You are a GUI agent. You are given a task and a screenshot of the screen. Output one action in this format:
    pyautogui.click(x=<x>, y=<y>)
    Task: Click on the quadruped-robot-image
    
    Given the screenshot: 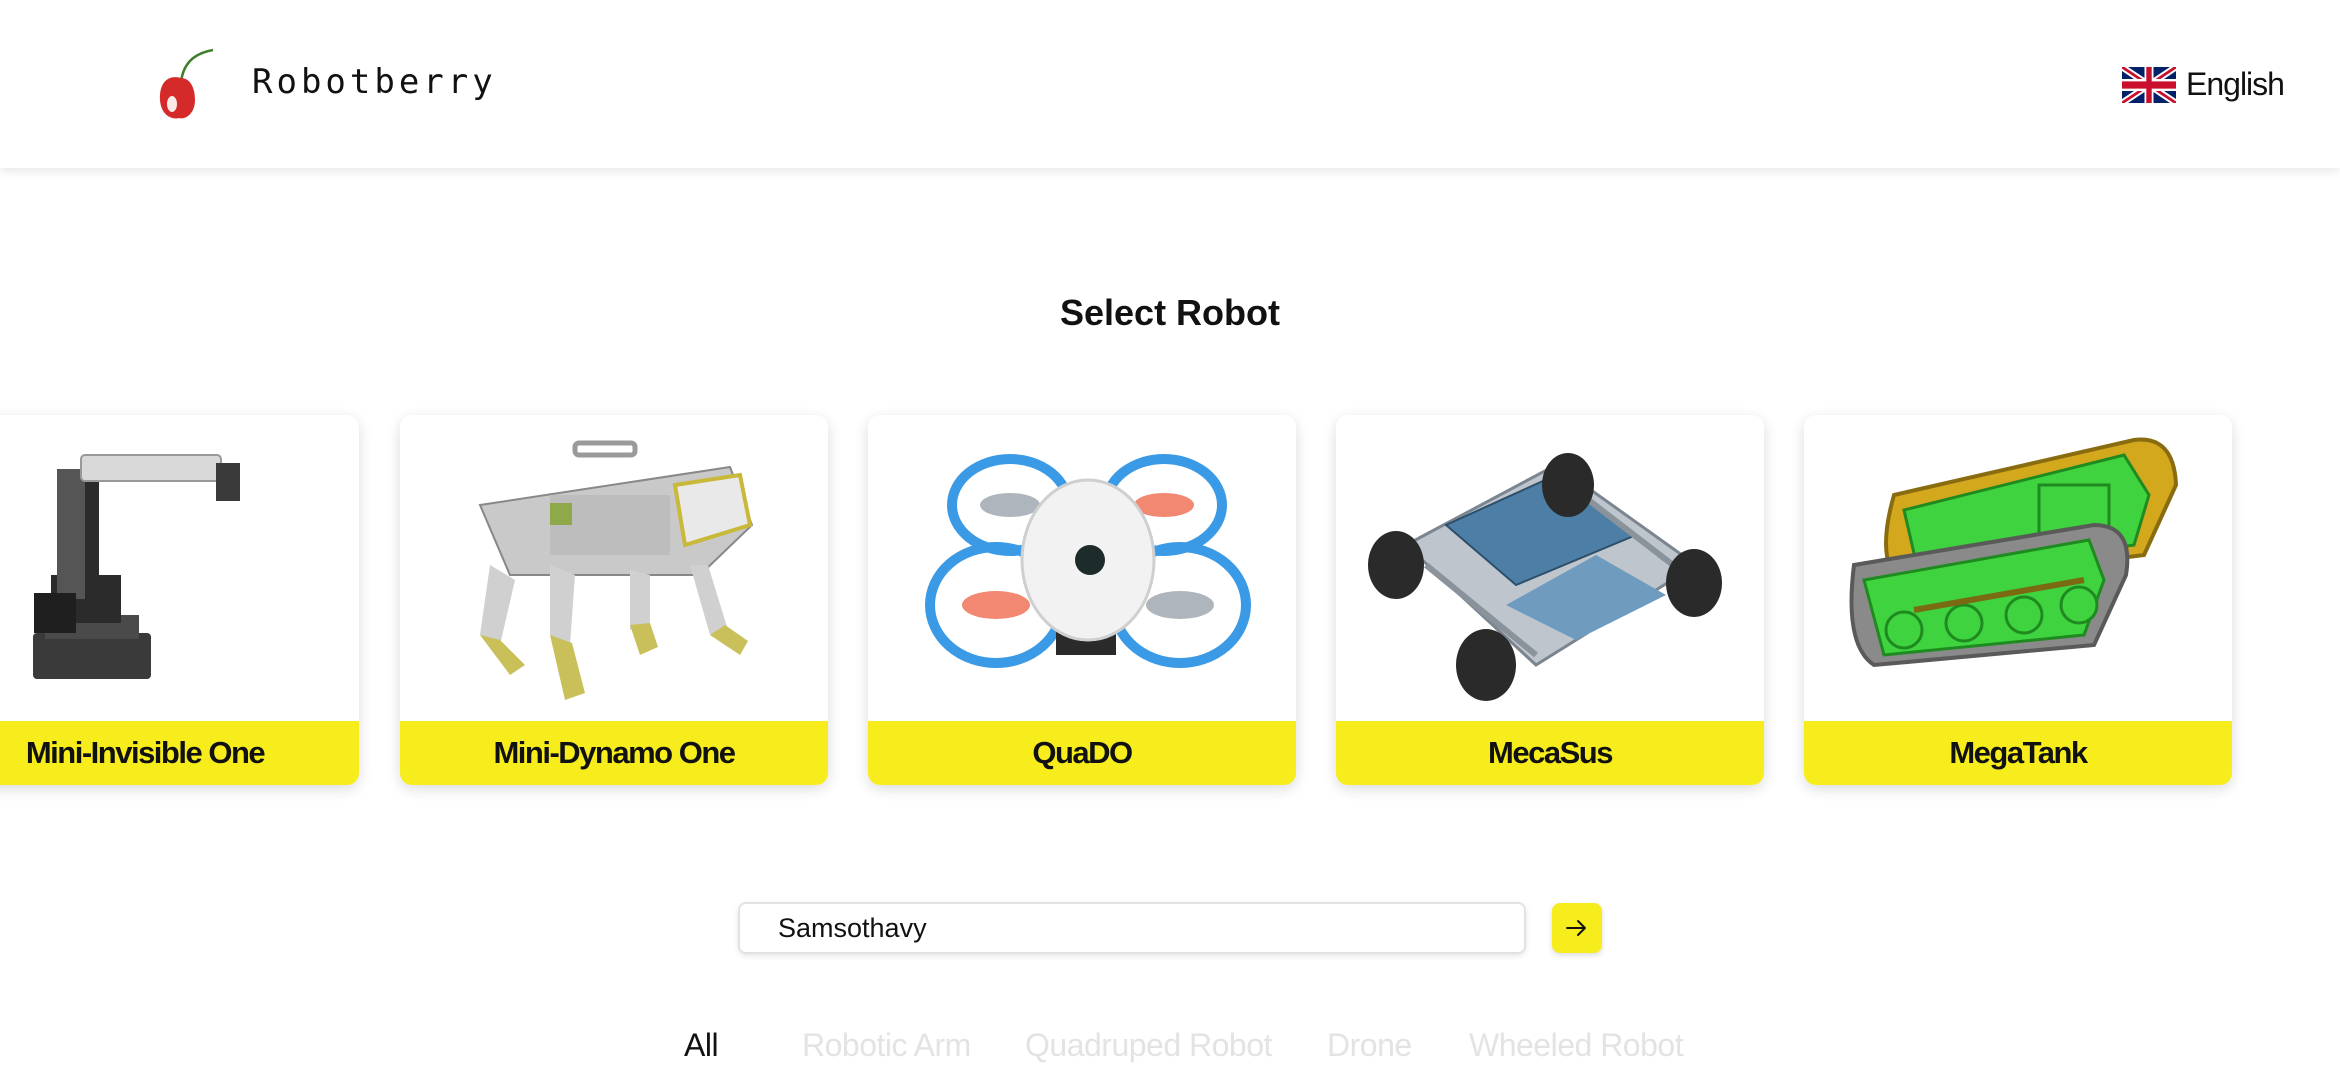 What is the action you would take?
    pyautogui.click(x=616, y=570)
    